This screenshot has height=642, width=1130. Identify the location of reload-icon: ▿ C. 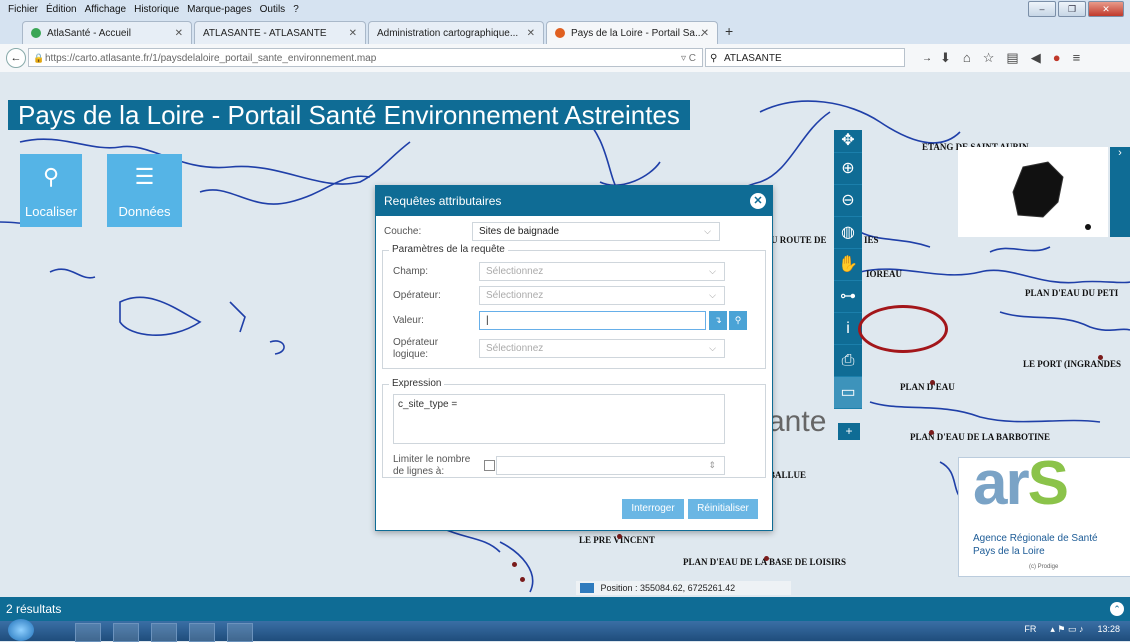
(688, 58).